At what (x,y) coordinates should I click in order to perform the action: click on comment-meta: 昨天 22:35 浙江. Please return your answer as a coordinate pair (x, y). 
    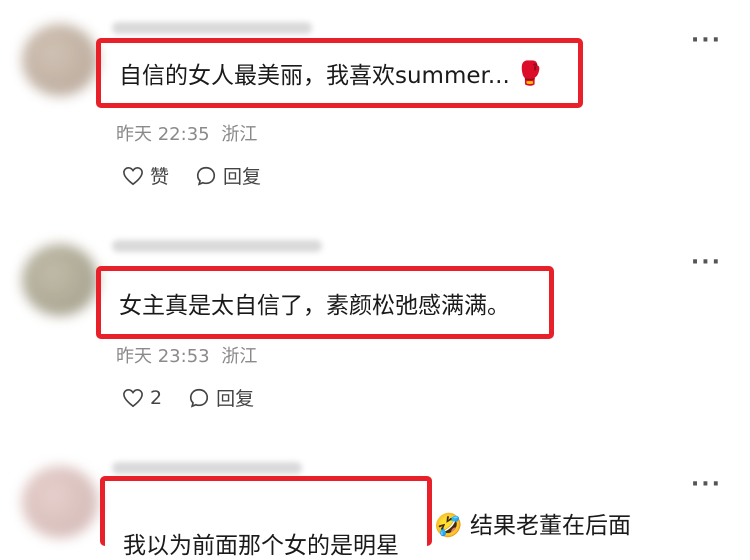
    Looking at the image, I should click on (186, 133).